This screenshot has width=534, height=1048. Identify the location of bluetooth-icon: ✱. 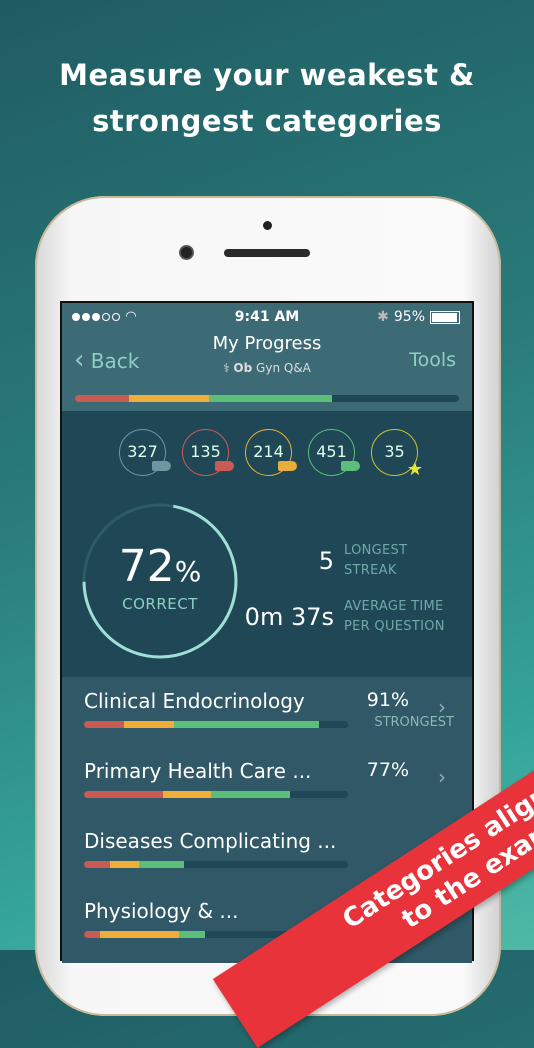
(383, 317).